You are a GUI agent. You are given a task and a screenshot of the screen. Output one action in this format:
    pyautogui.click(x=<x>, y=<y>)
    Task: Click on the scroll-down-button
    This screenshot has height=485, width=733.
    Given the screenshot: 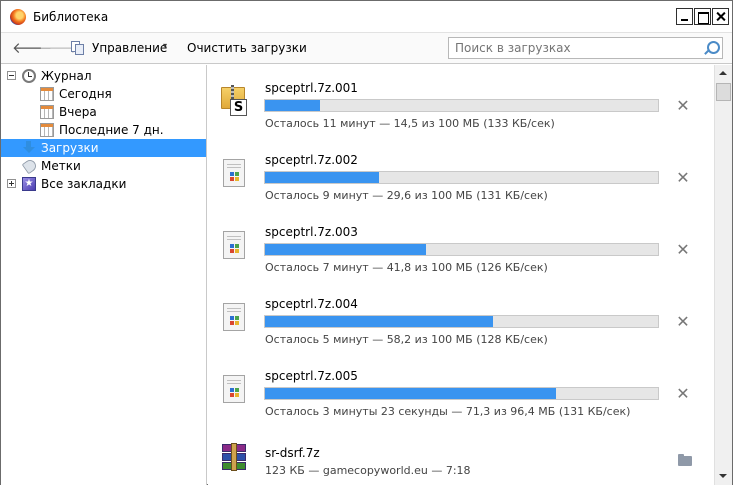 What is the action you would take?
    pyautogui.click(x=723, y=476)
    